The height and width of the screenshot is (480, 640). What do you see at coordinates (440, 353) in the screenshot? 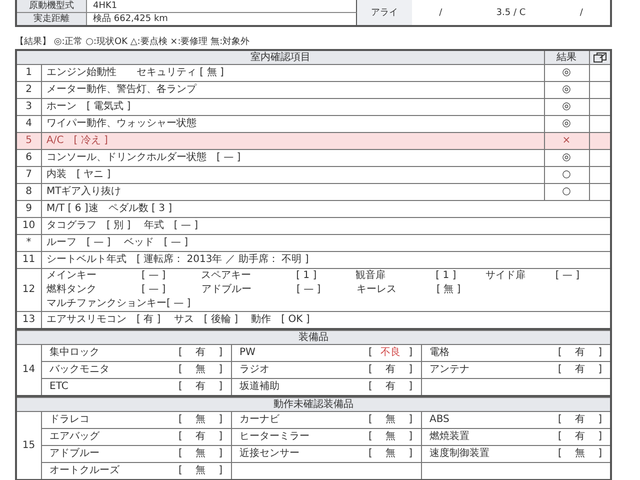
I see `item-label: 電格` at bounding box center [440, 353].